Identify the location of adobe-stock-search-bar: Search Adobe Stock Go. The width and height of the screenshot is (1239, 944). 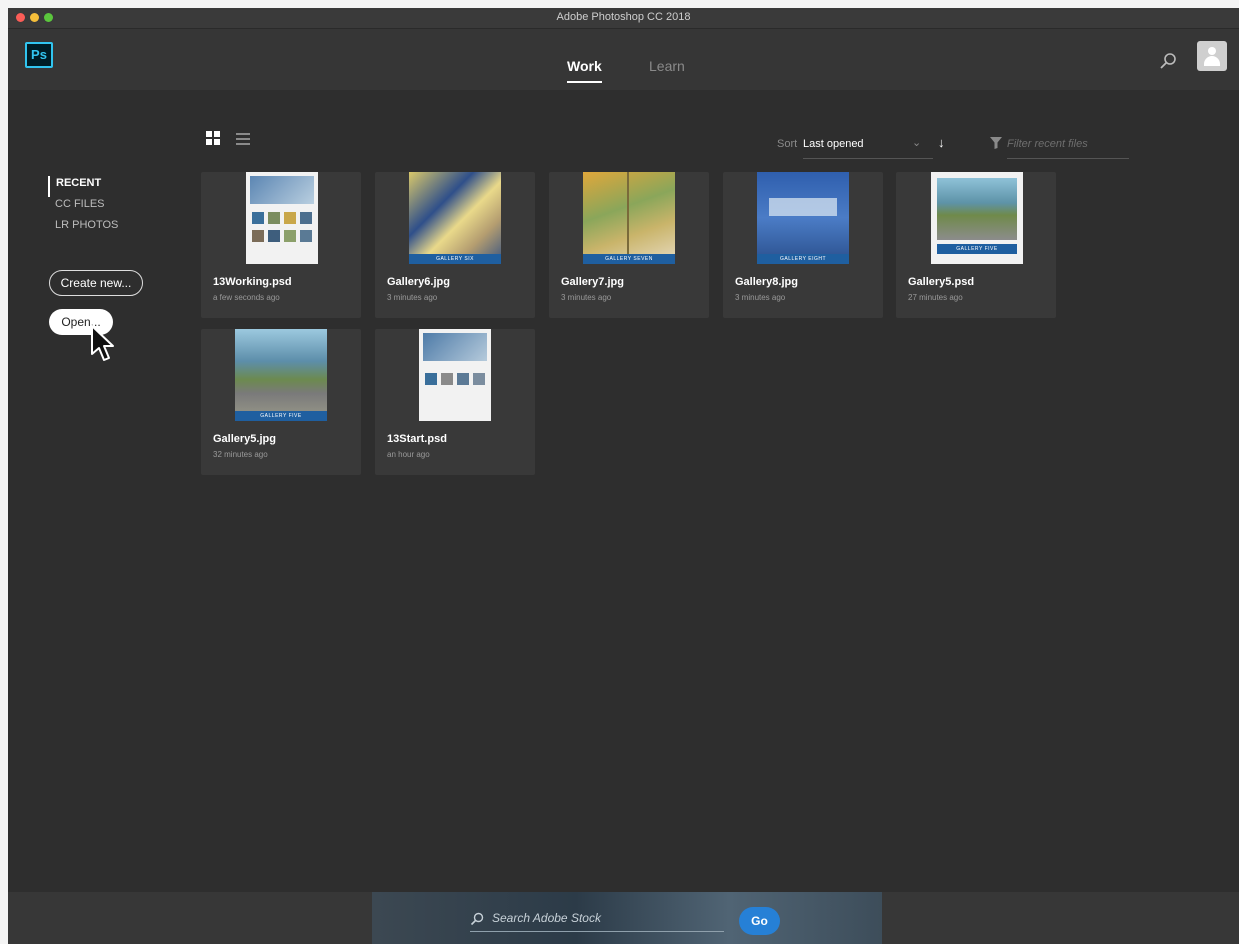
(623, 918).